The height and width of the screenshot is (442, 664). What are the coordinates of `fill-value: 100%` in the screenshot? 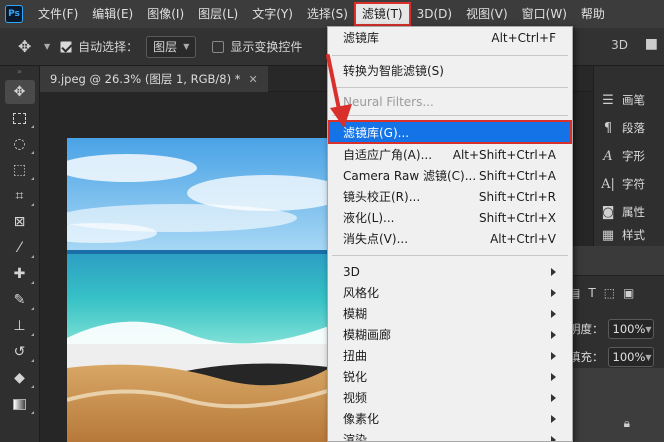 It's located at (629, 357).